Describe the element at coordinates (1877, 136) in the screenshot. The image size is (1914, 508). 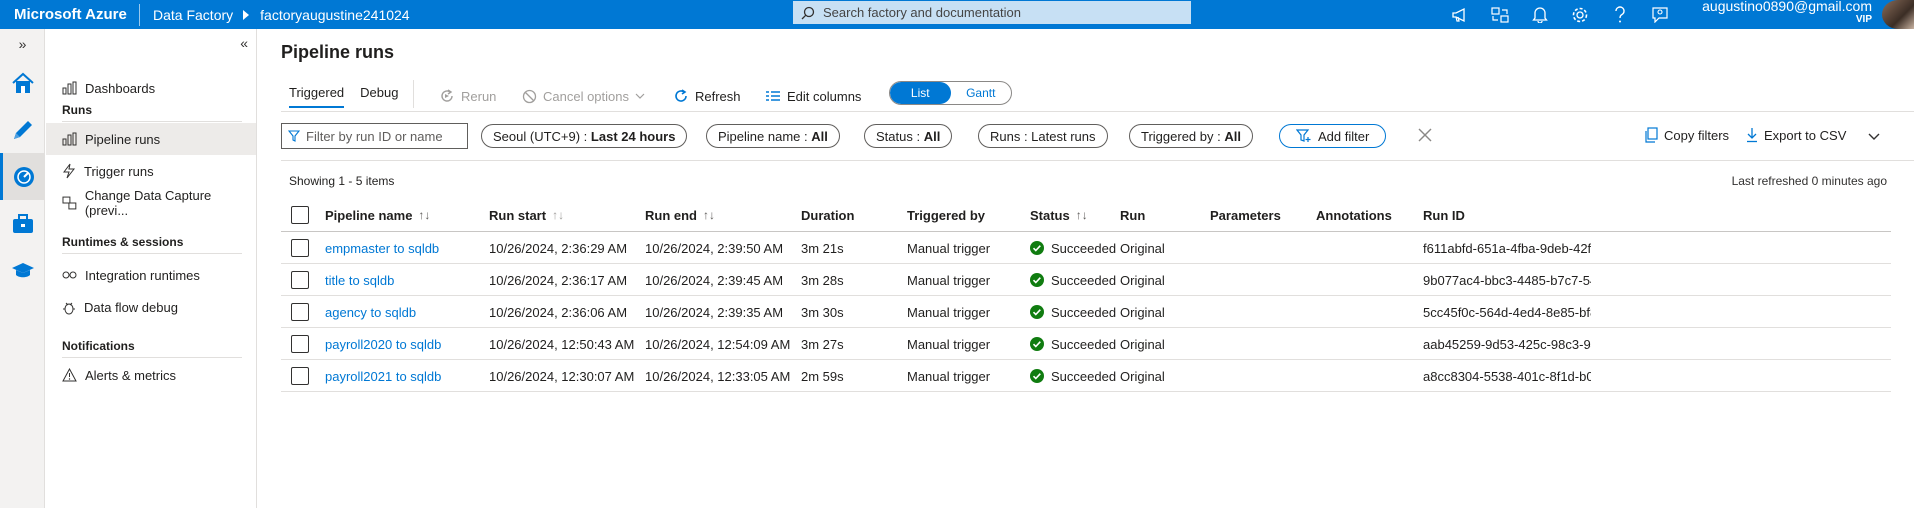
I see `more-chevron-down-icon` at that location.